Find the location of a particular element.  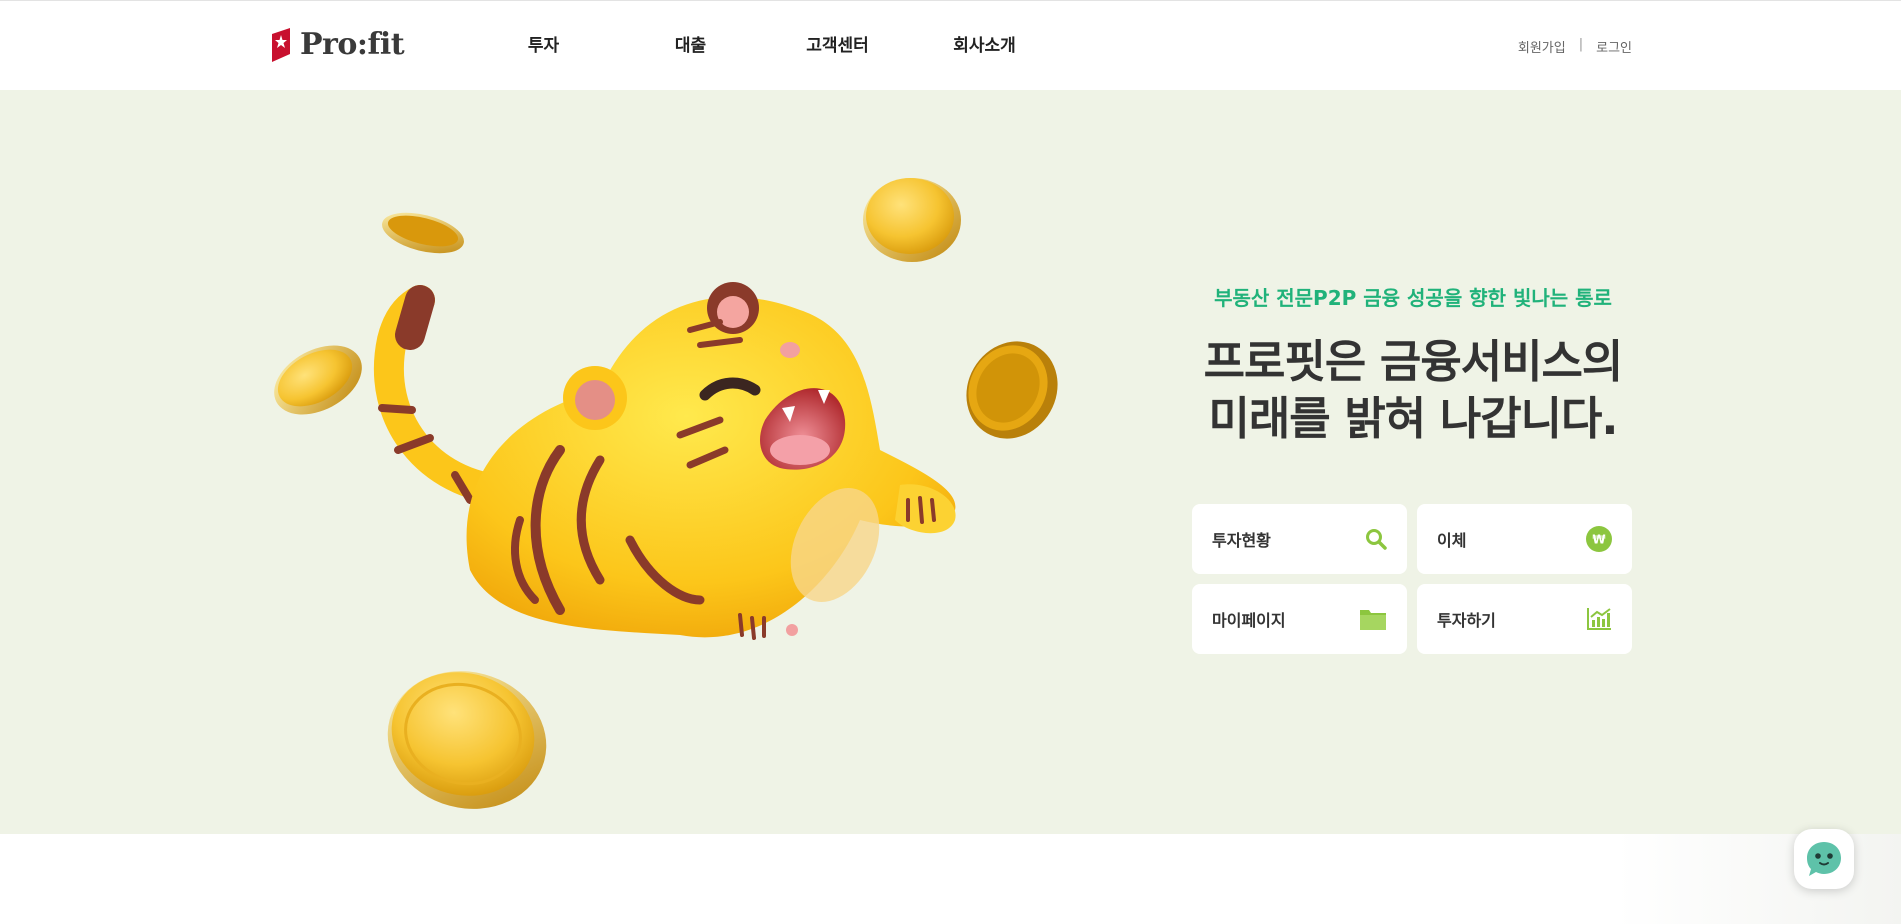

hero-tagline: 부동산 전문P2P 금융 성공을 향한 빛나는 통로 is located at coordinates (1413, 298).